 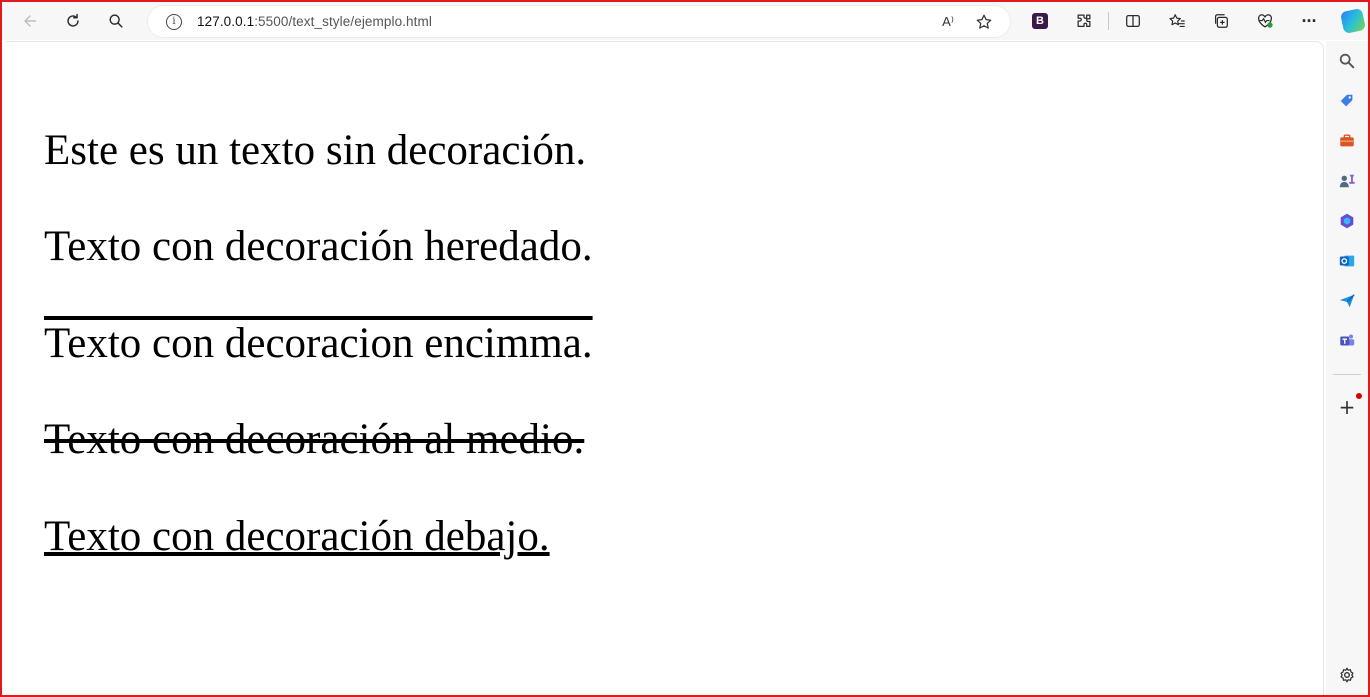 I want to click on browser-essentials-button, so click(x=1265, y=21).